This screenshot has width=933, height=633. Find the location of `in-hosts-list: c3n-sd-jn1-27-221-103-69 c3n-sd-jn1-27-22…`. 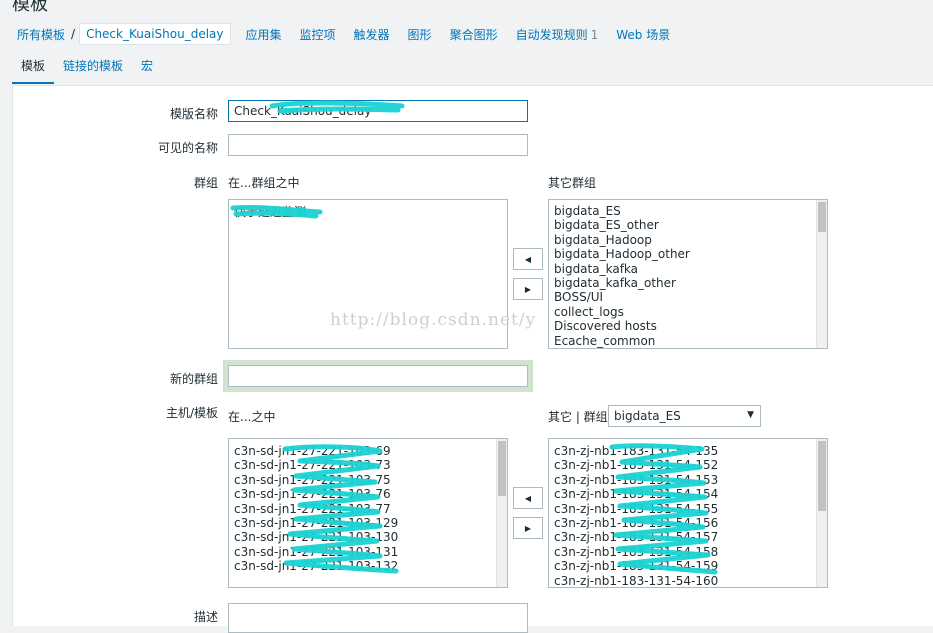

in-hosts-list: c3n-sd-jn1-27-221-103-69 c3n-sd-jn1-27-22… is located at coordinates (368, 513).